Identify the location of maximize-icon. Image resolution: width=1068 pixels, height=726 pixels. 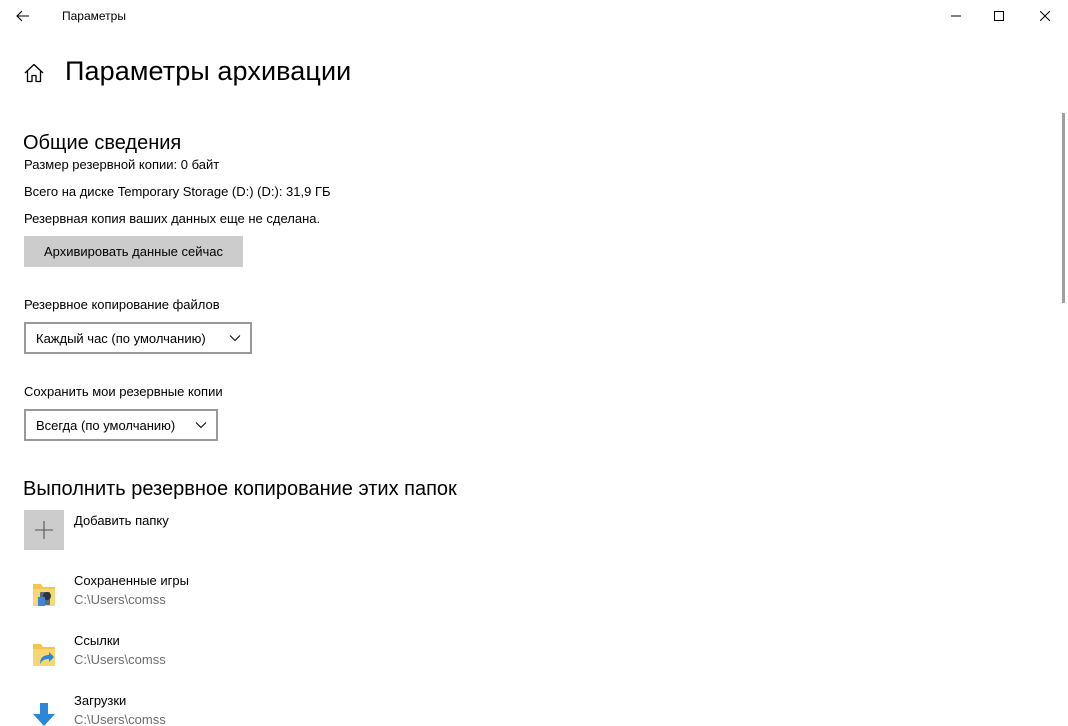
(999, 16).